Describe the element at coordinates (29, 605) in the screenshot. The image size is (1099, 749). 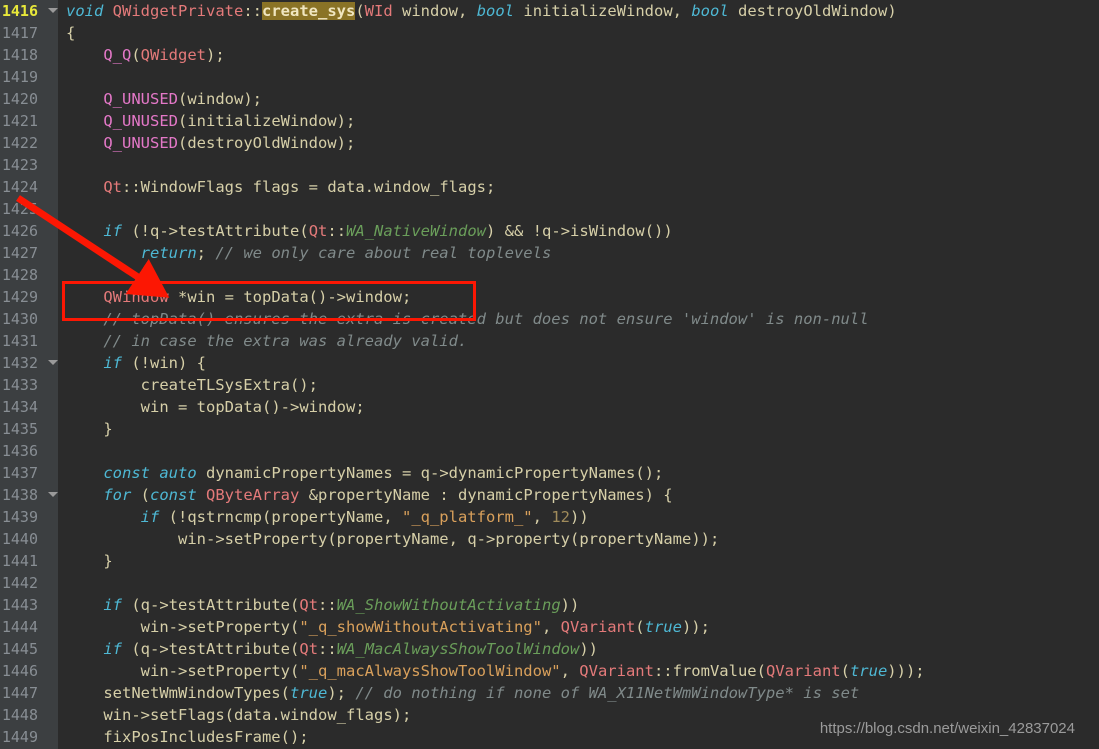
I see `line-number: 1443` at that location.